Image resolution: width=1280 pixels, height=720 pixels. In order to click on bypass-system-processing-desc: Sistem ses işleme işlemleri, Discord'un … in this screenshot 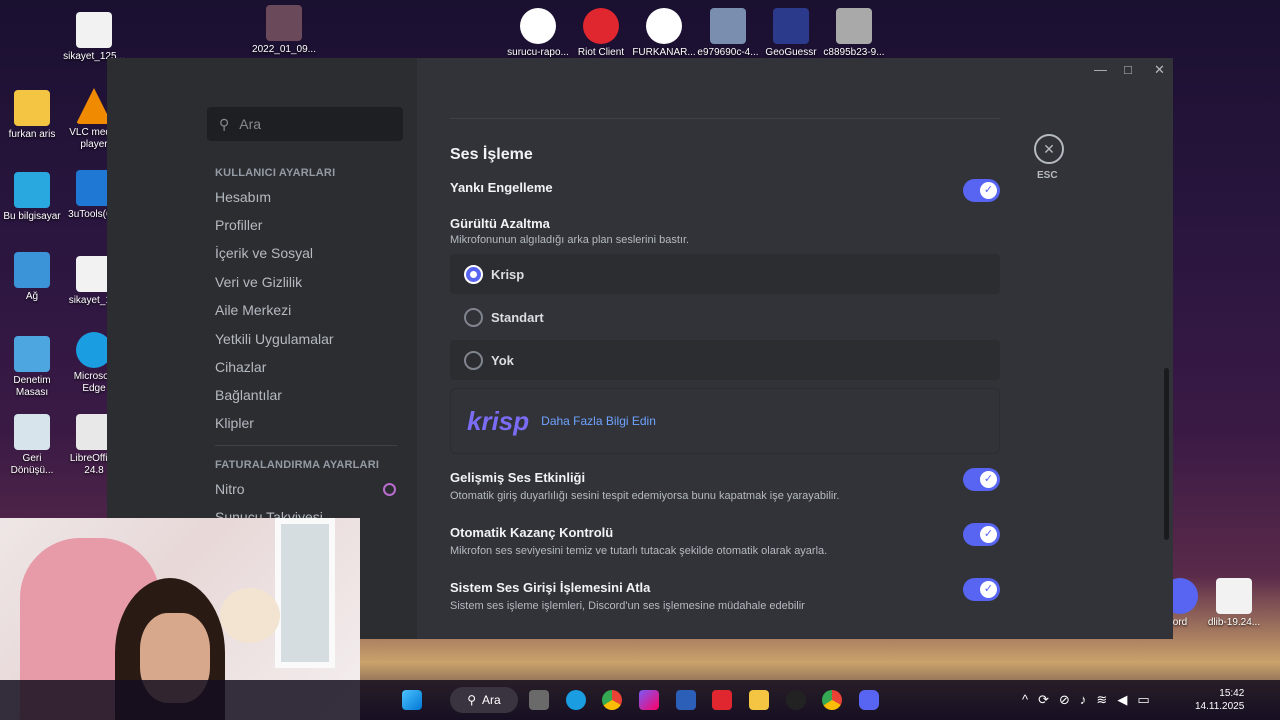, I will do `click(627, 606)`.